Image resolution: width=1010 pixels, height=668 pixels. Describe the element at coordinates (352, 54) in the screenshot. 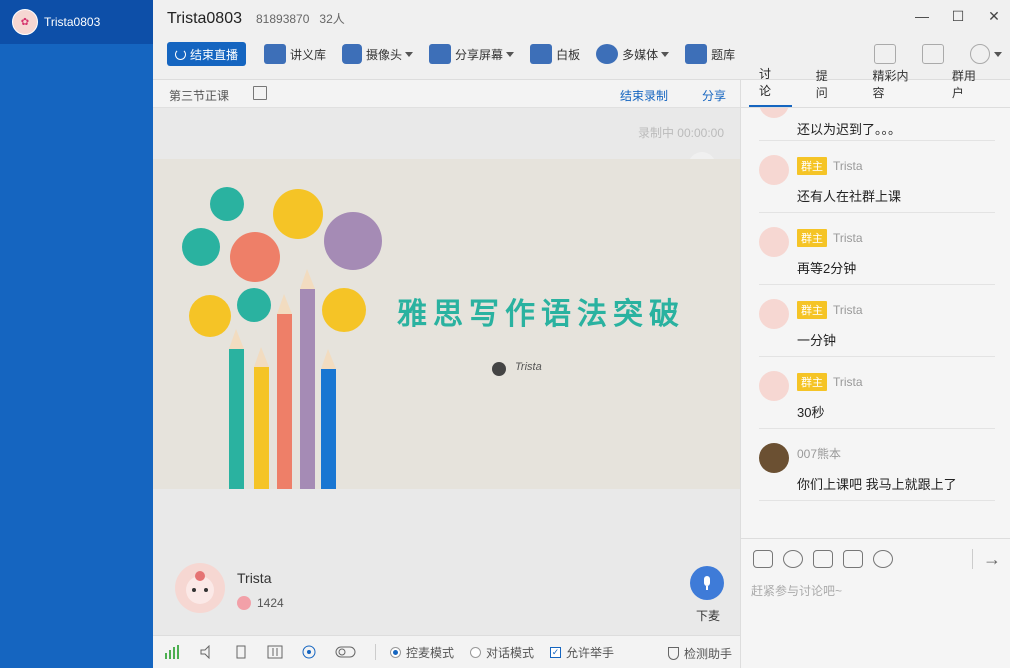

I see `camera-icon` at that location.